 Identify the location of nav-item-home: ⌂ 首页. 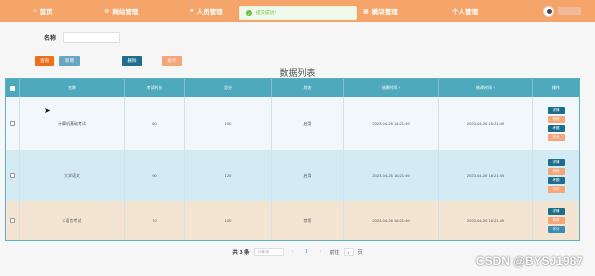
(43, 11).